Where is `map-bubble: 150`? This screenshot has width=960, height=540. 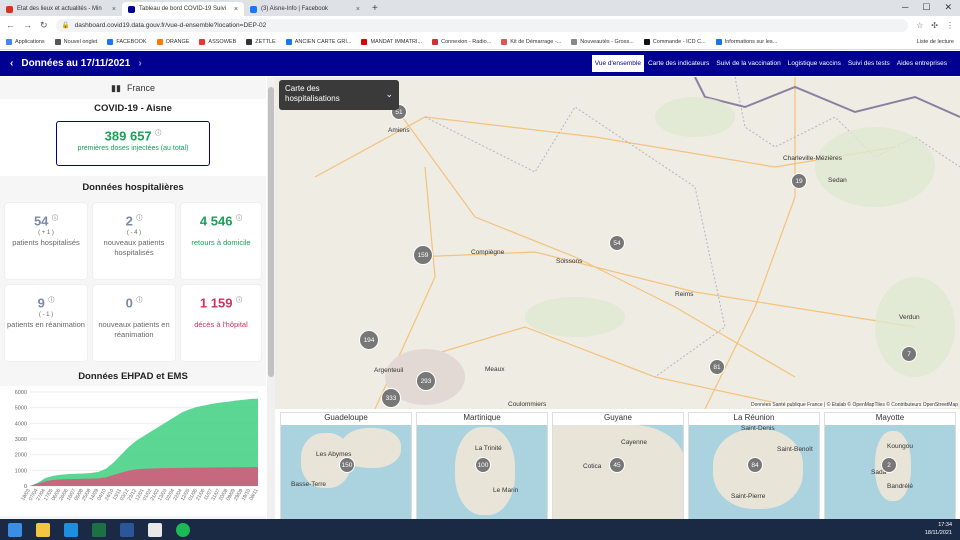 map-bubble: 150 is located at coordinates (347, 465).